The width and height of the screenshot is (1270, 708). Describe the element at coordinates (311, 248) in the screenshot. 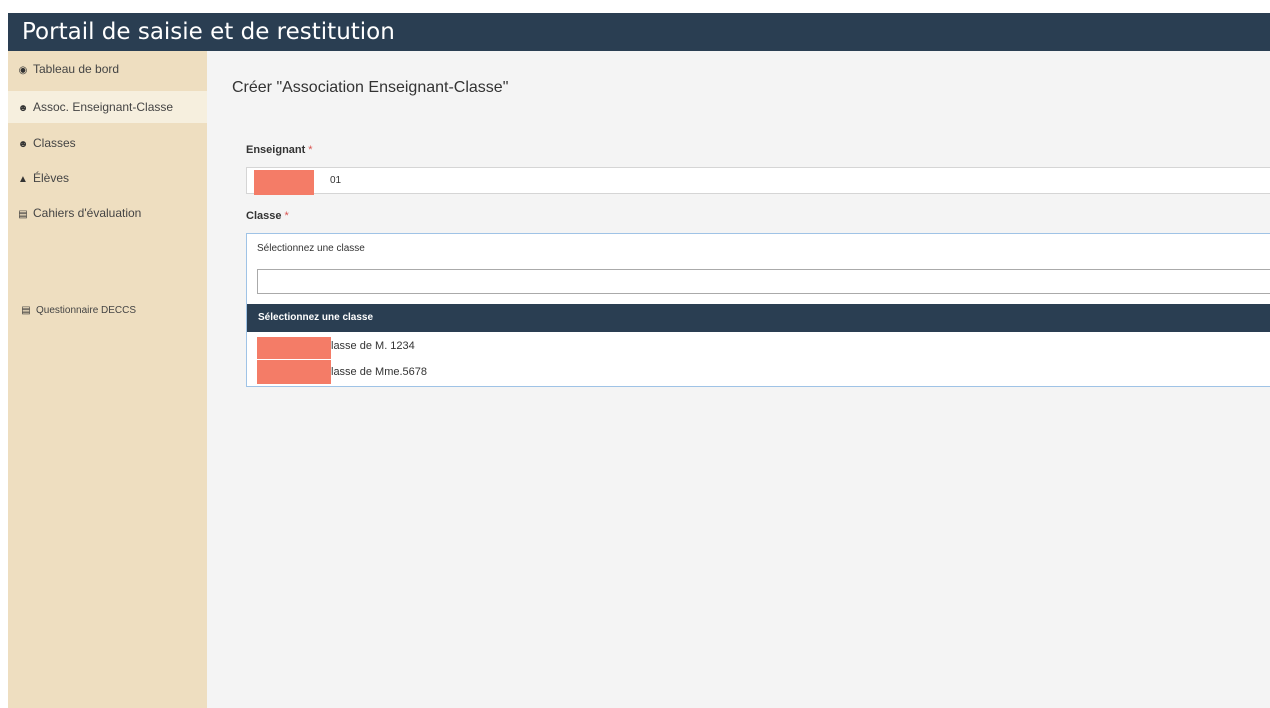

I see `classe-select-placeholder: Sélectionnez une classe` at that location.